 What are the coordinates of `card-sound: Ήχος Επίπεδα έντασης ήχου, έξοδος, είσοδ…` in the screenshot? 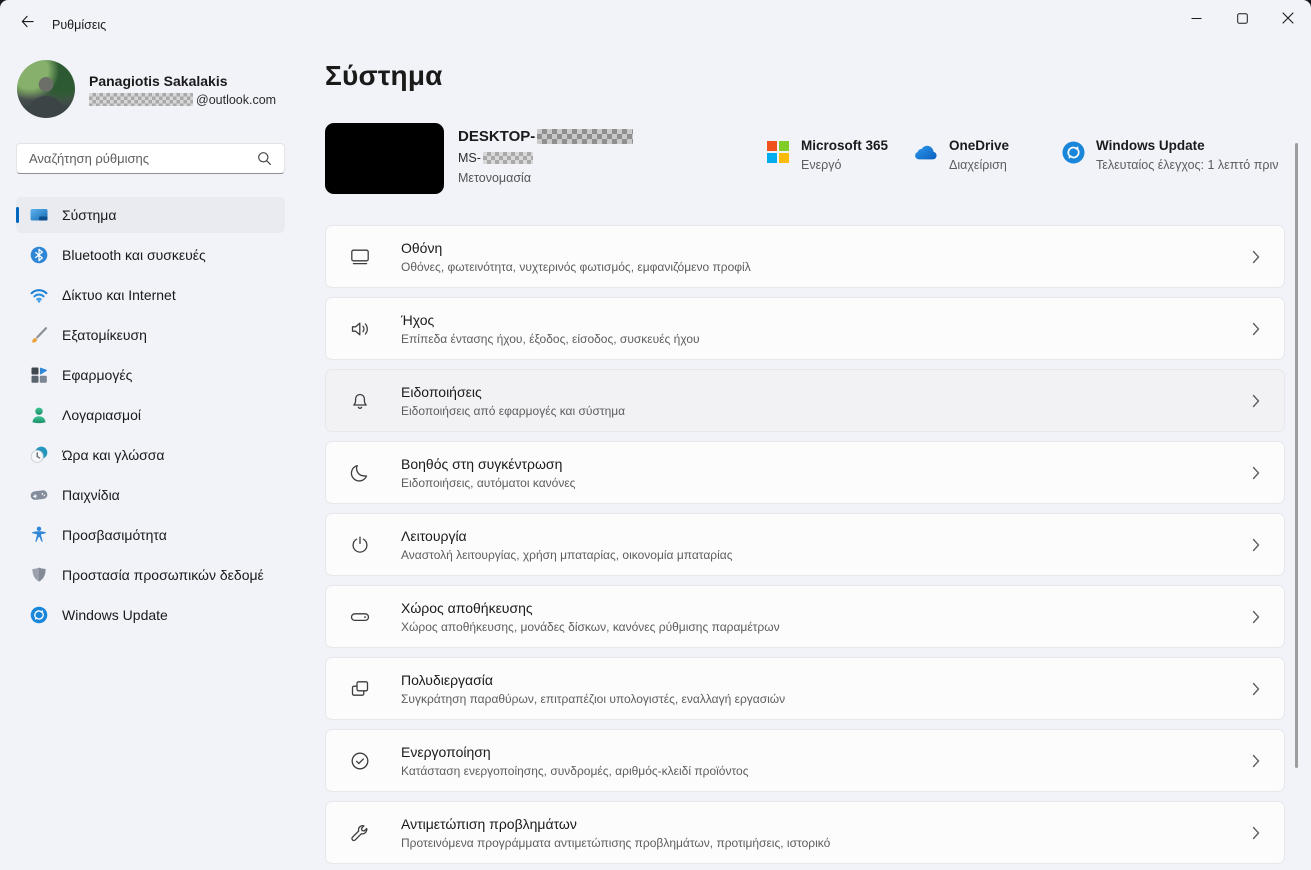 It's located at (805, 328).